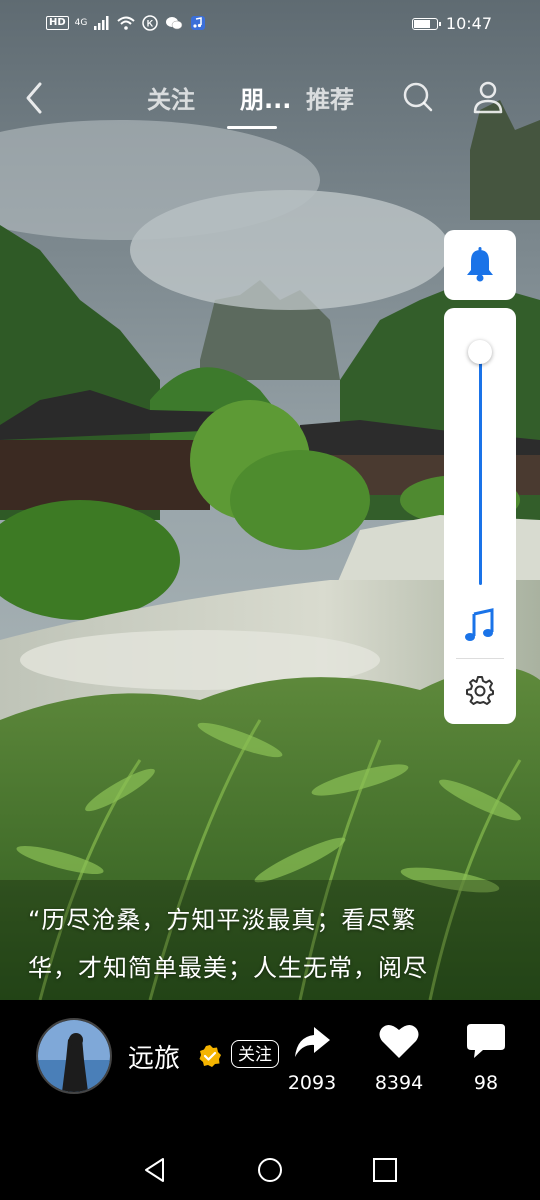 The image size is (540, 1200). Describe the element at coordinates (210, 1056) in the screenshot. I see `verified-badge-icon` at that location.